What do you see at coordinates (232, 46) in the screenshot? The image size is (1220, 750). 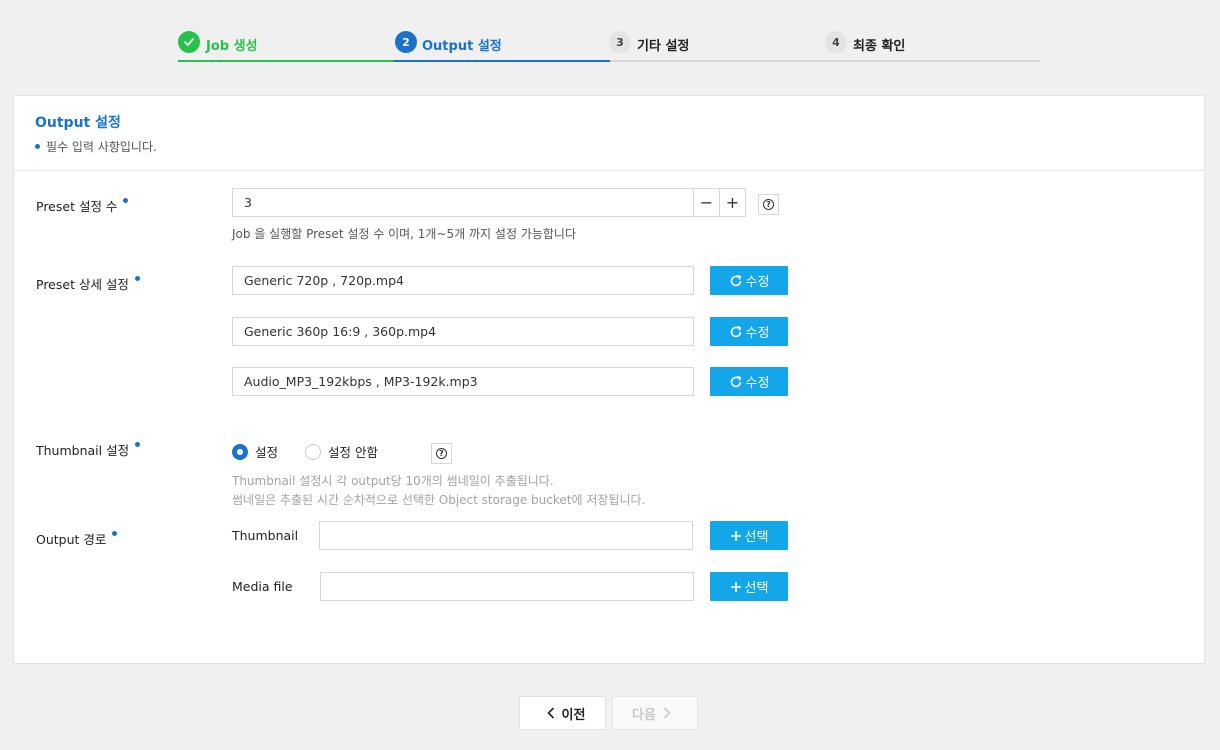 I see `step-label: Job 생성` at bounding box center [232, 46].